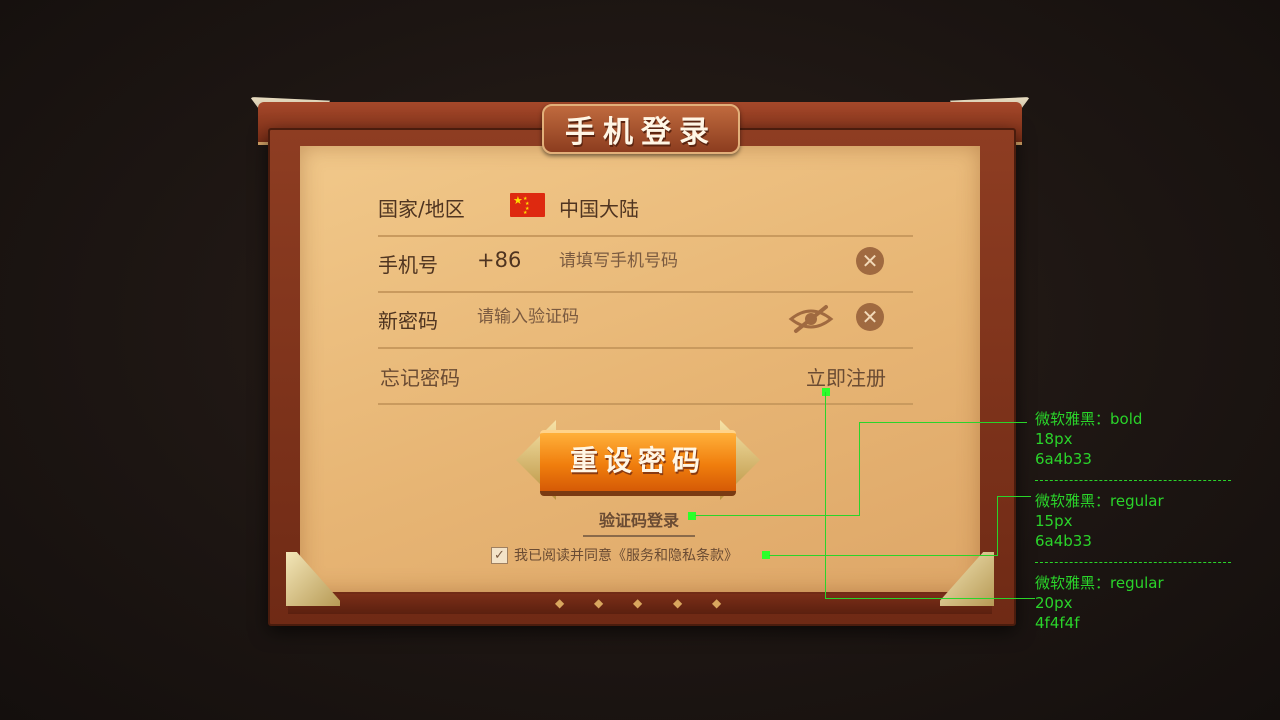 The height and width of the screenshot is (720, 1280). I want to click on country-label: 国家/地区, so click(421, 209).